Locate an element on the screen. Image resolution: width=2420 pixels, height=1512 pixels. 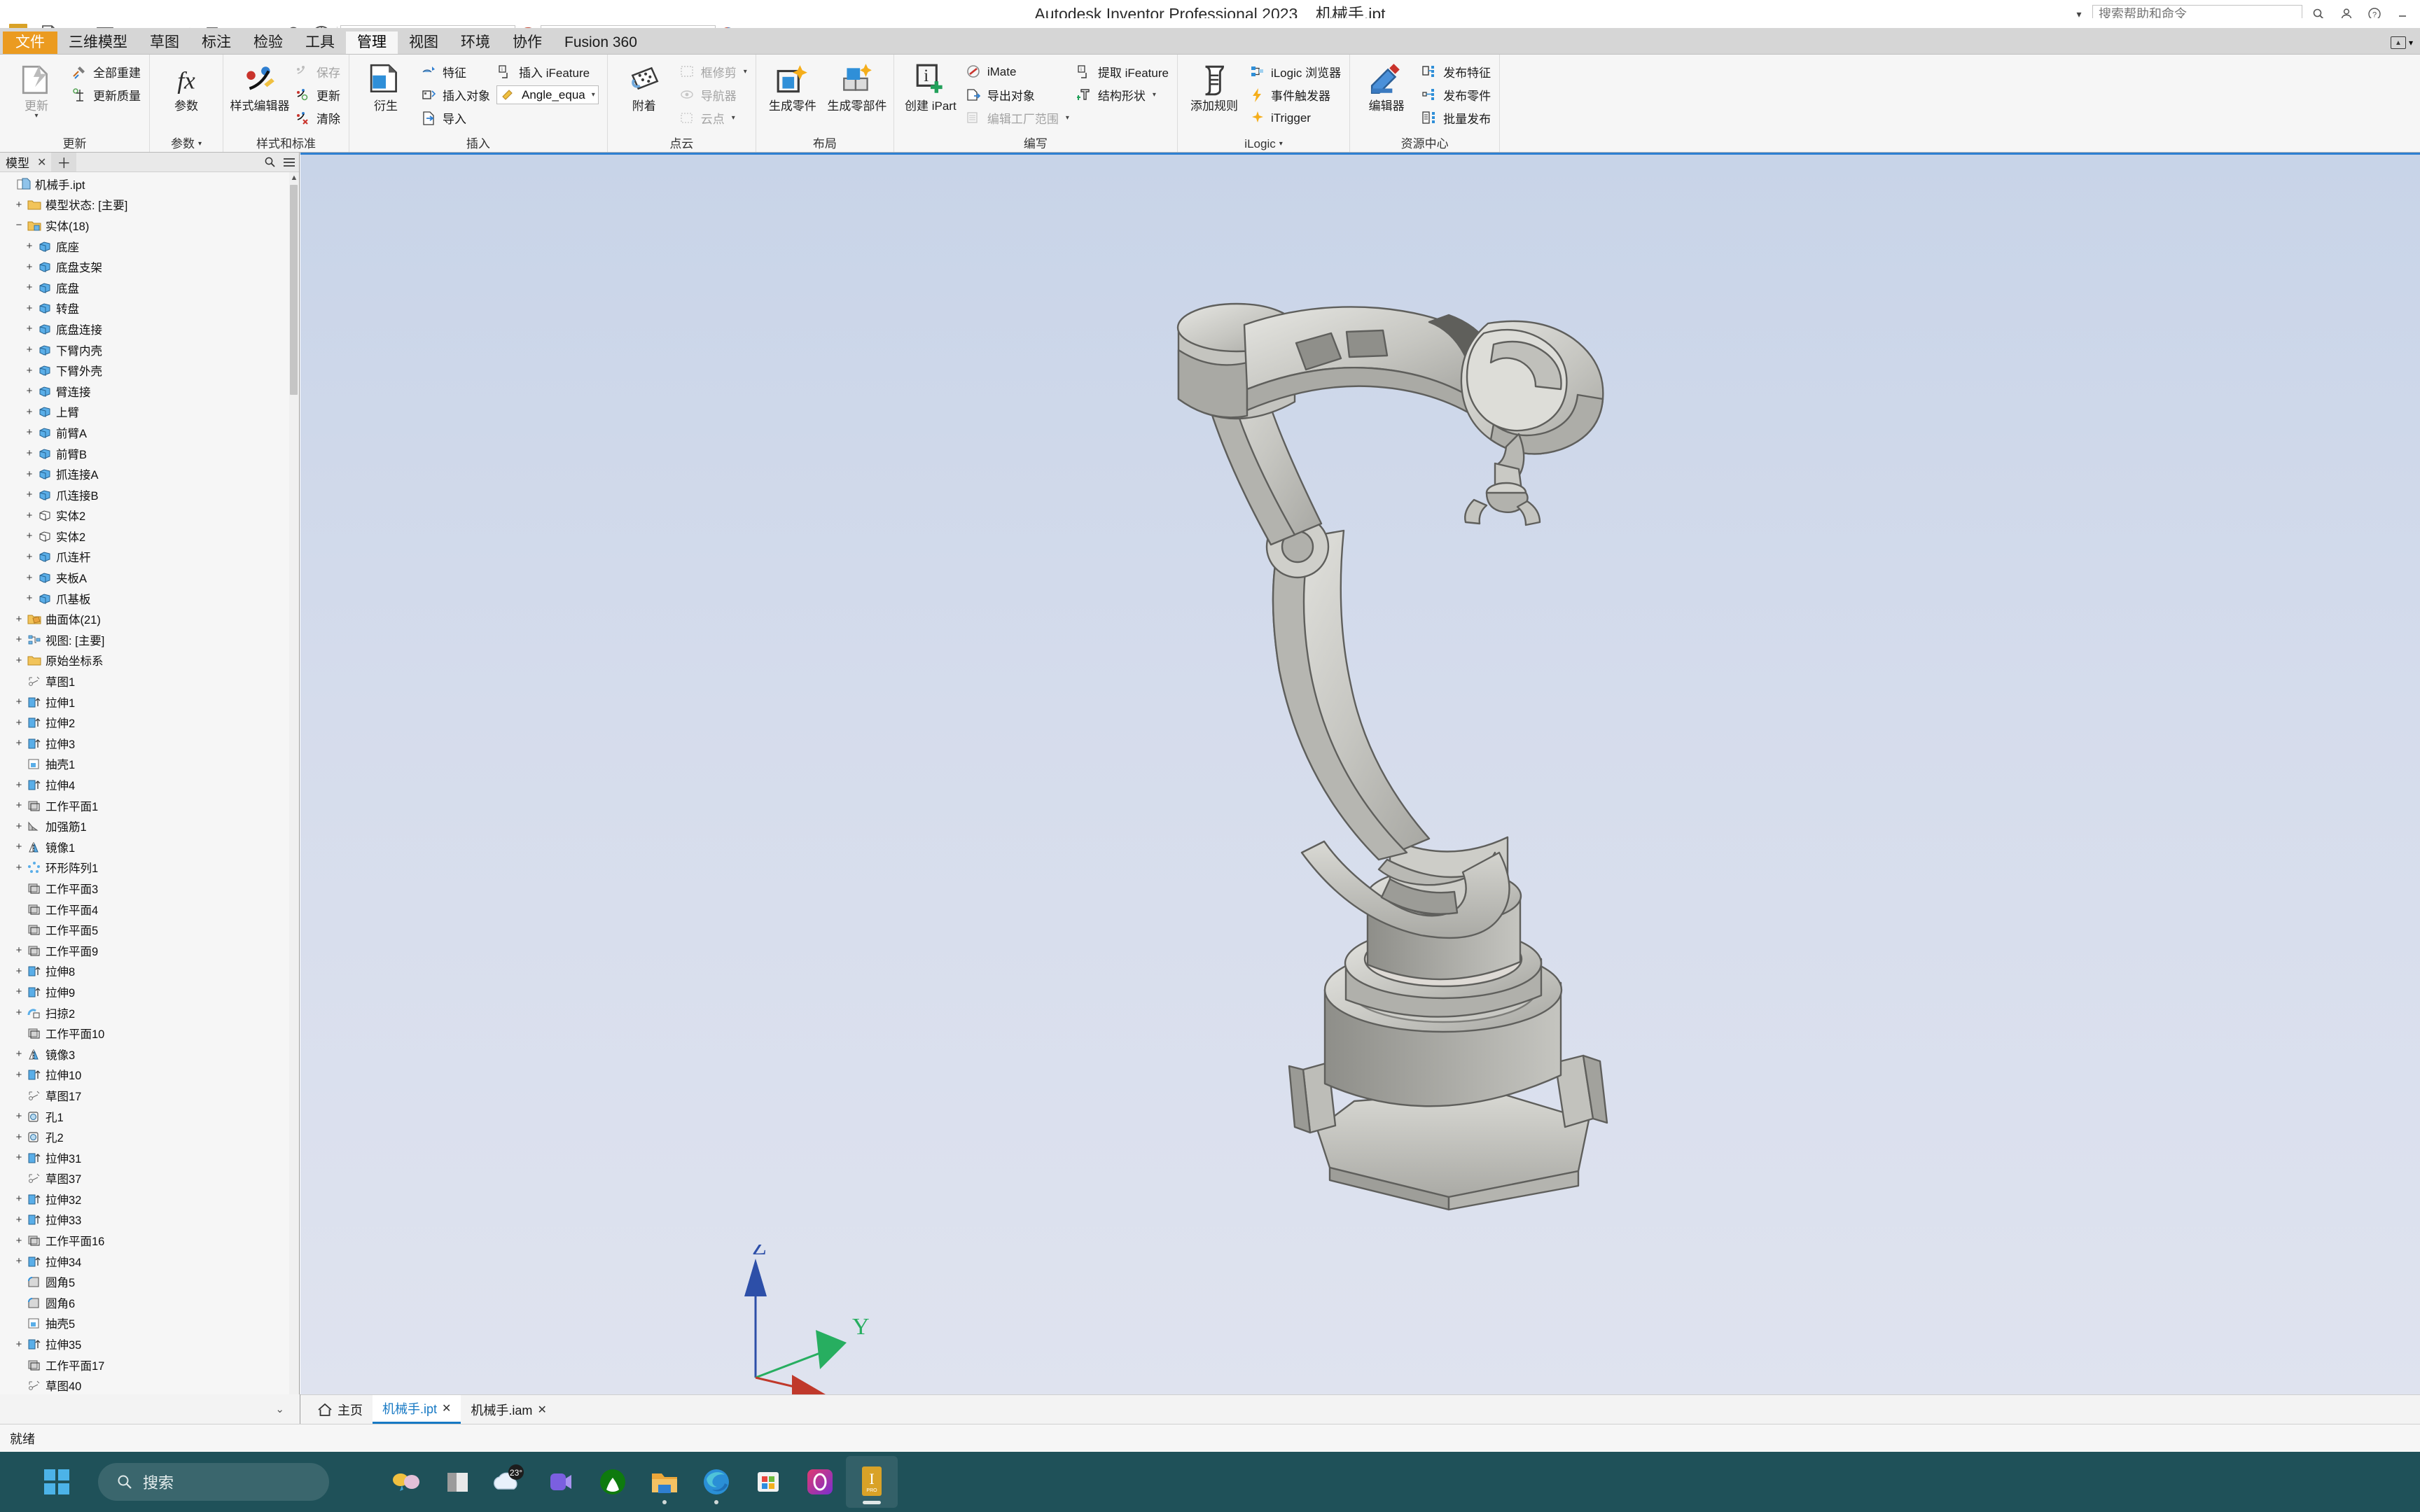
ribbon-button-结构形状: 结构形状 ▾ is located at coordinates (1123, 94).